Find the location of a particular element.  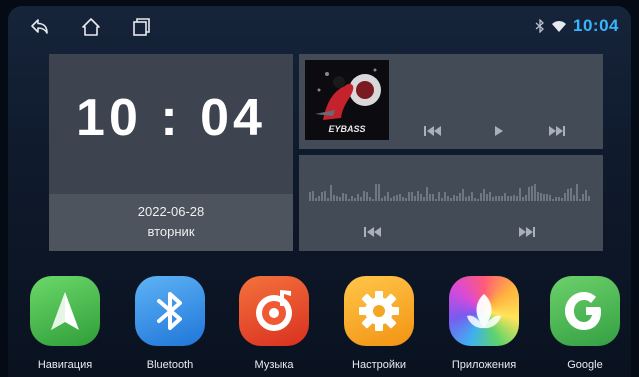

app-label: Навигация is located at coordinates (65, 365).